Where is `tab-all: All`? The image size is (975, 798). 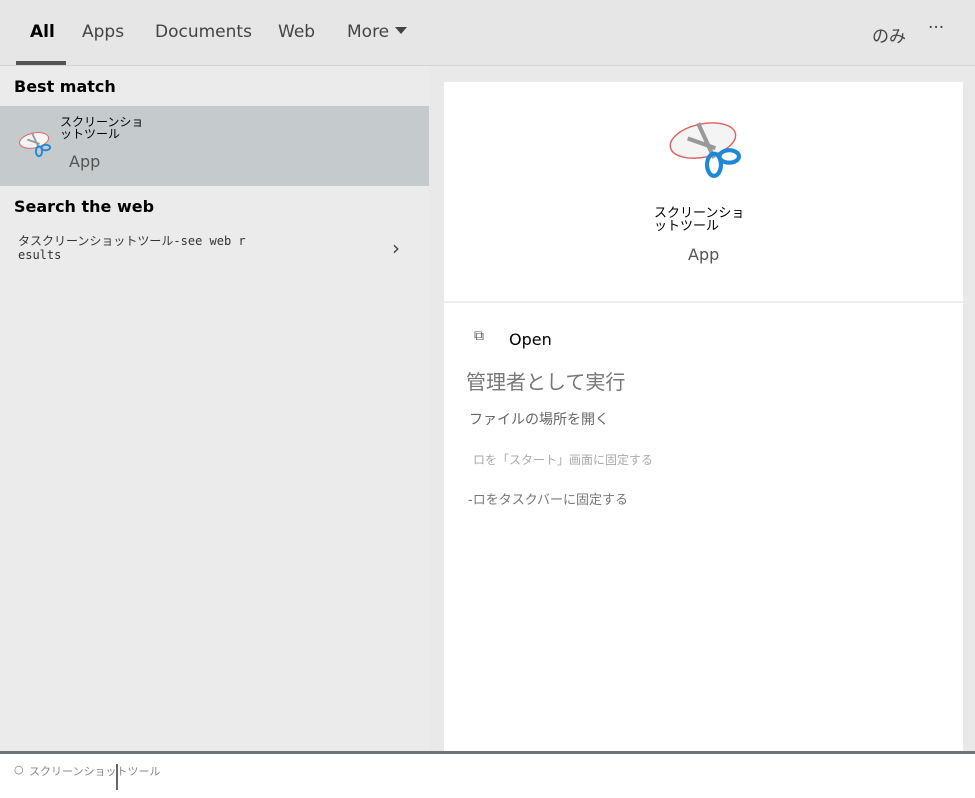
tab-all: All is located at coordinates (42, 32).